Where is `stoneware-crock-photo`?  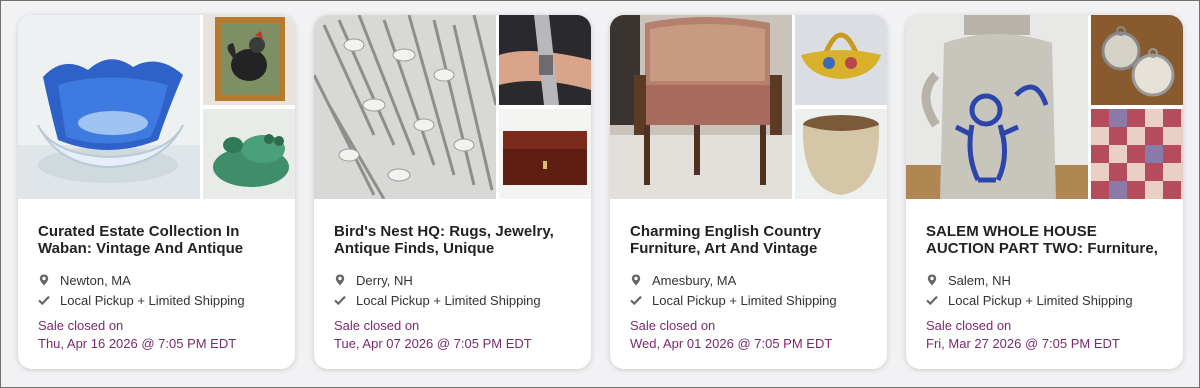 stoneware-crock-photo is located at coordinates (841, 154).